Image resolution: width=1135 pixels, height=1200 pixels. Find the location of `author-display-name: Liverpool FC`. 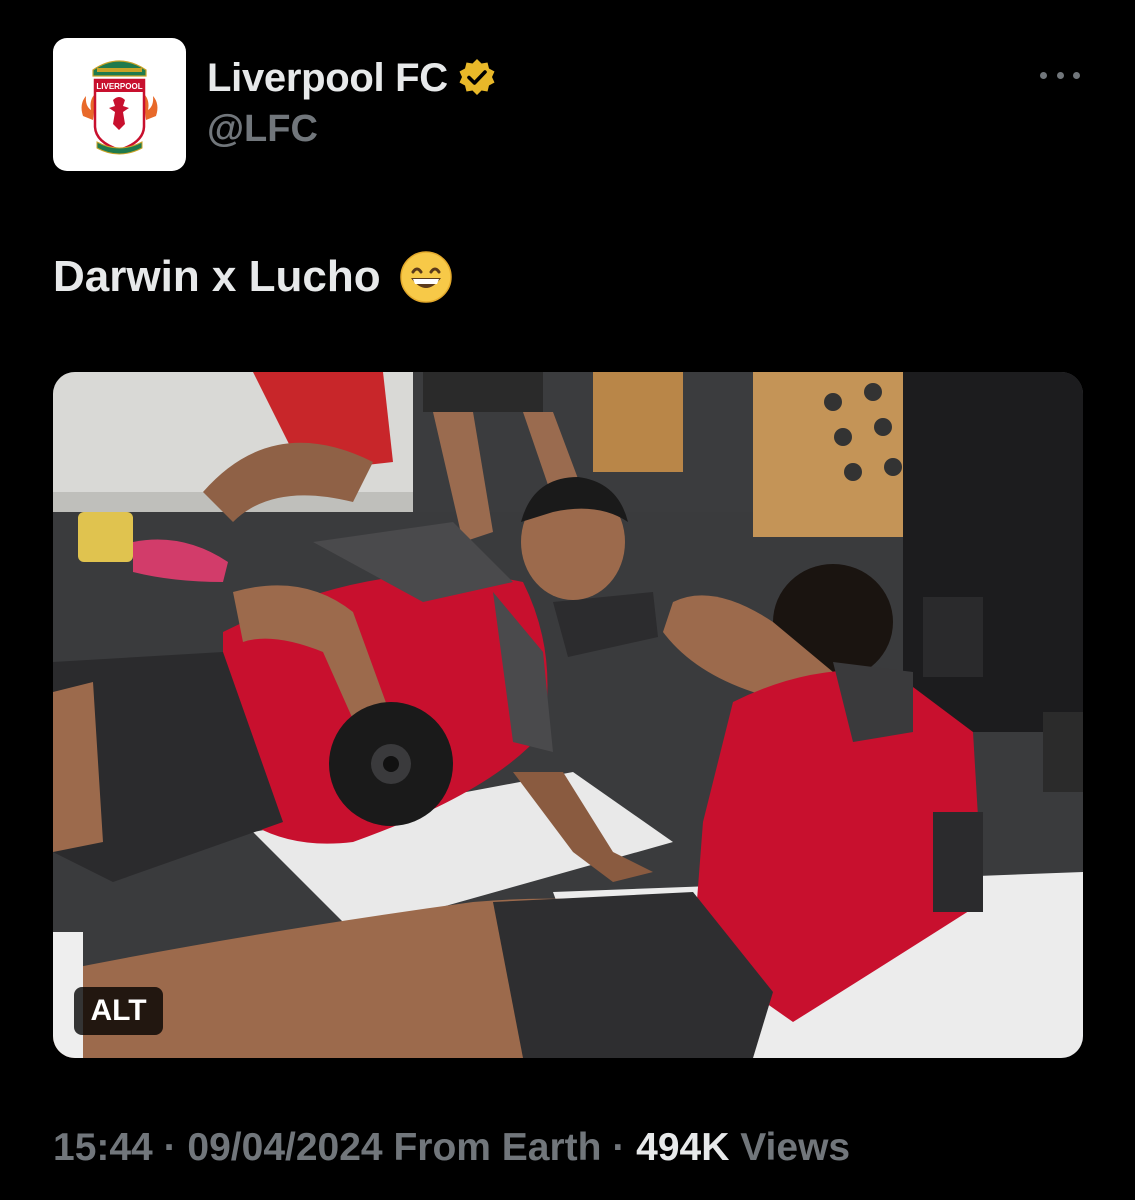

author-display-name: Liverpool FC is located at coordinates (327, 78).